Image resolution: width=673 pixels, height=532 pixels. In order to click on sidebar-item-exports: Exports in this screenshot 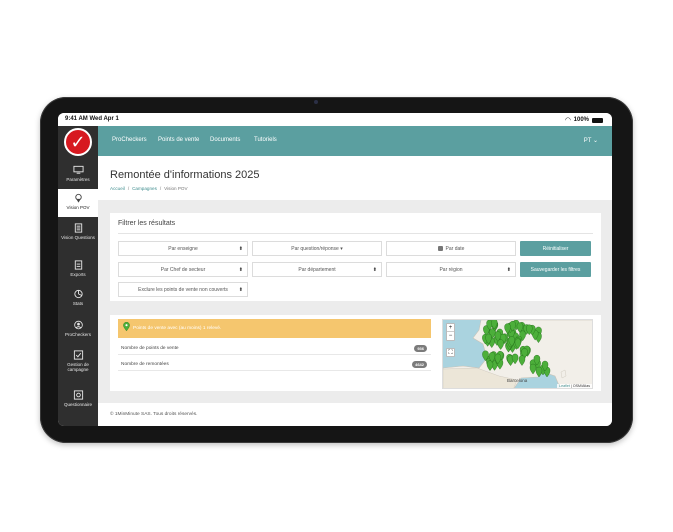, I will do `click(78, 271)`.